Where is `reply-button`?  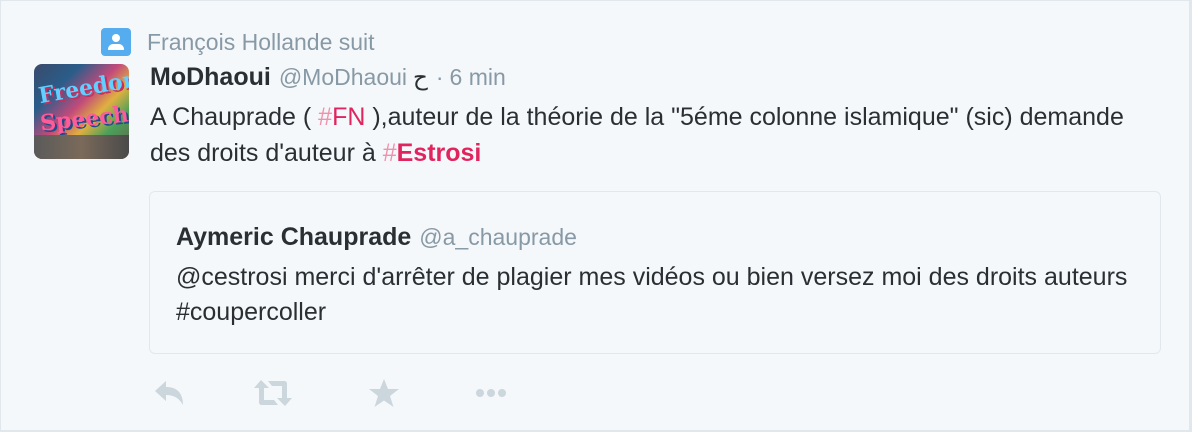
reply-button is located at coordinates (169, 393).